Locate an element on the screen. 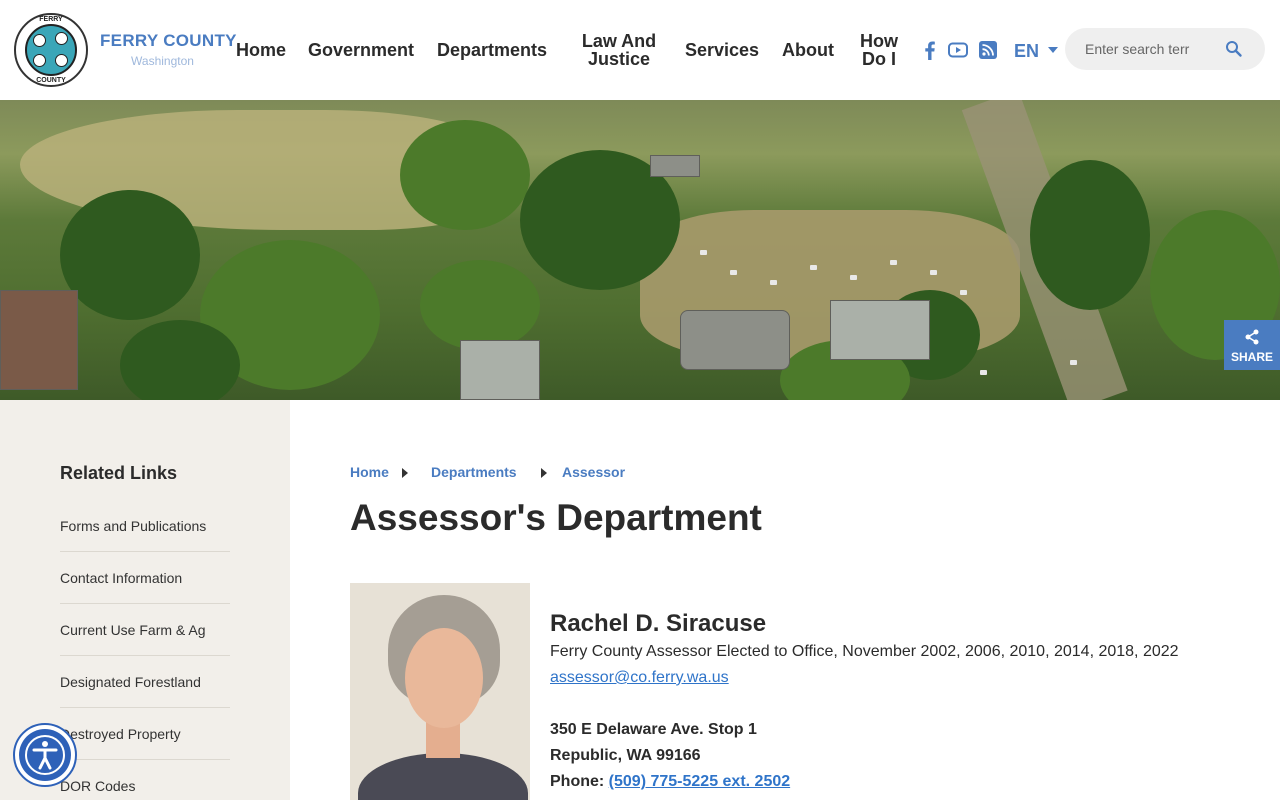  page-title: Assessor's Department is located at coordinates (556, 517).